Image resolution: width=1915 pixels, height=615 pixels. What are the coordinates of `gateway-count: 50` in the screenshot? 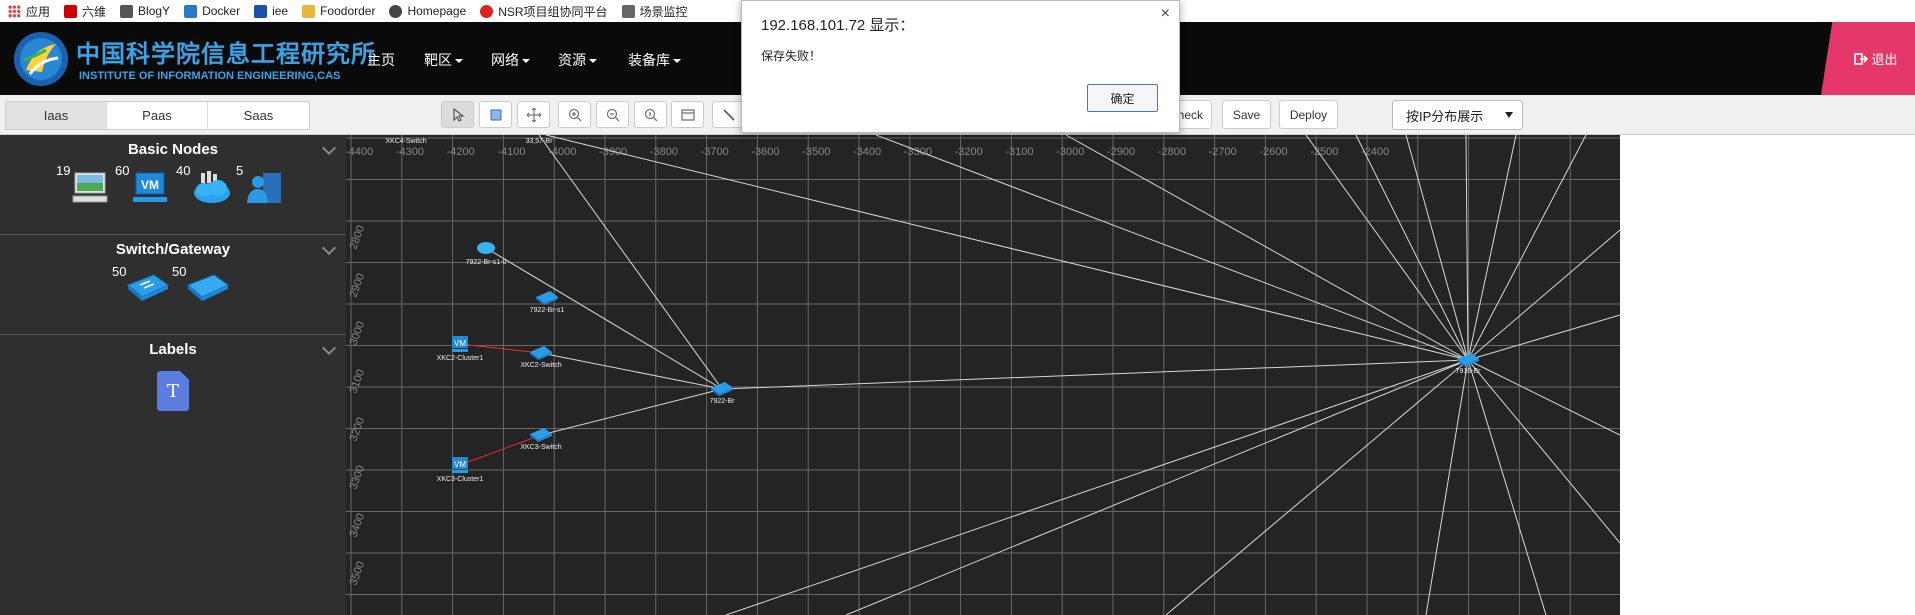 It's located at (179, 271).